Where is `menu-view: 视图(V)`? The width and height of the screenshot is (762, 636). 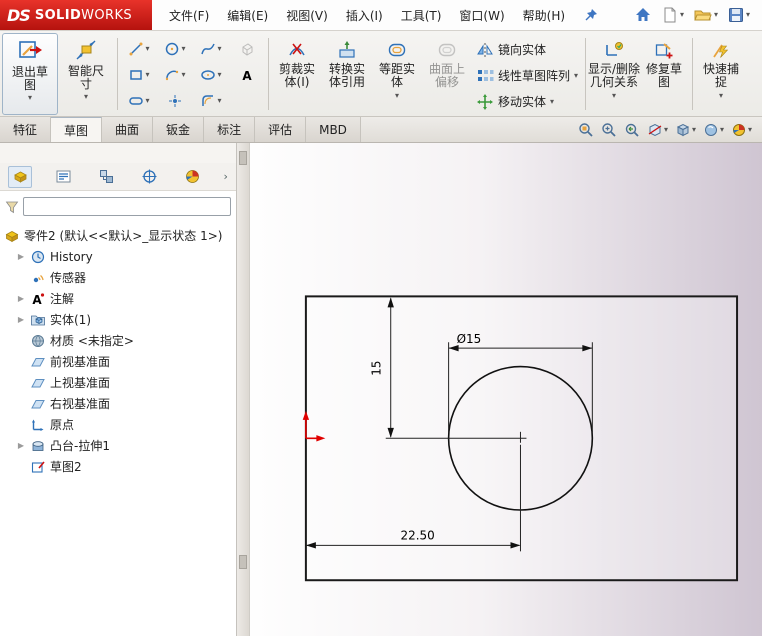 menu-view: 视图(V) is located at coordinates (307, 15).